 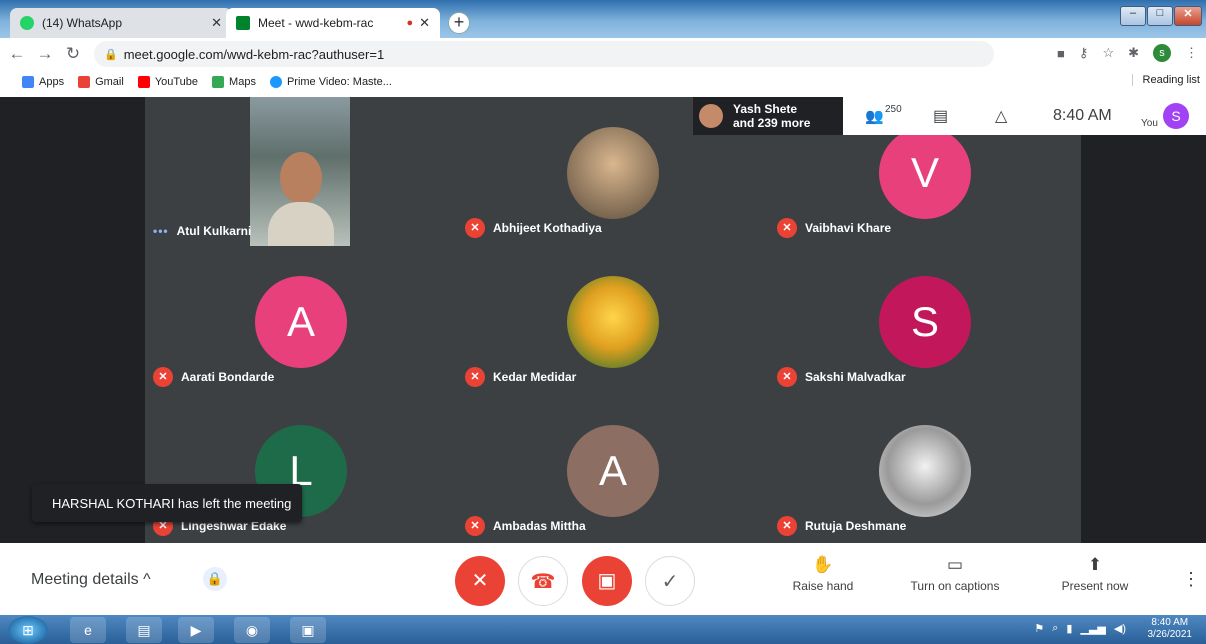 I want to click on tab-label: Meet - wwd-kebm-rac, so click(x=316, y=23).